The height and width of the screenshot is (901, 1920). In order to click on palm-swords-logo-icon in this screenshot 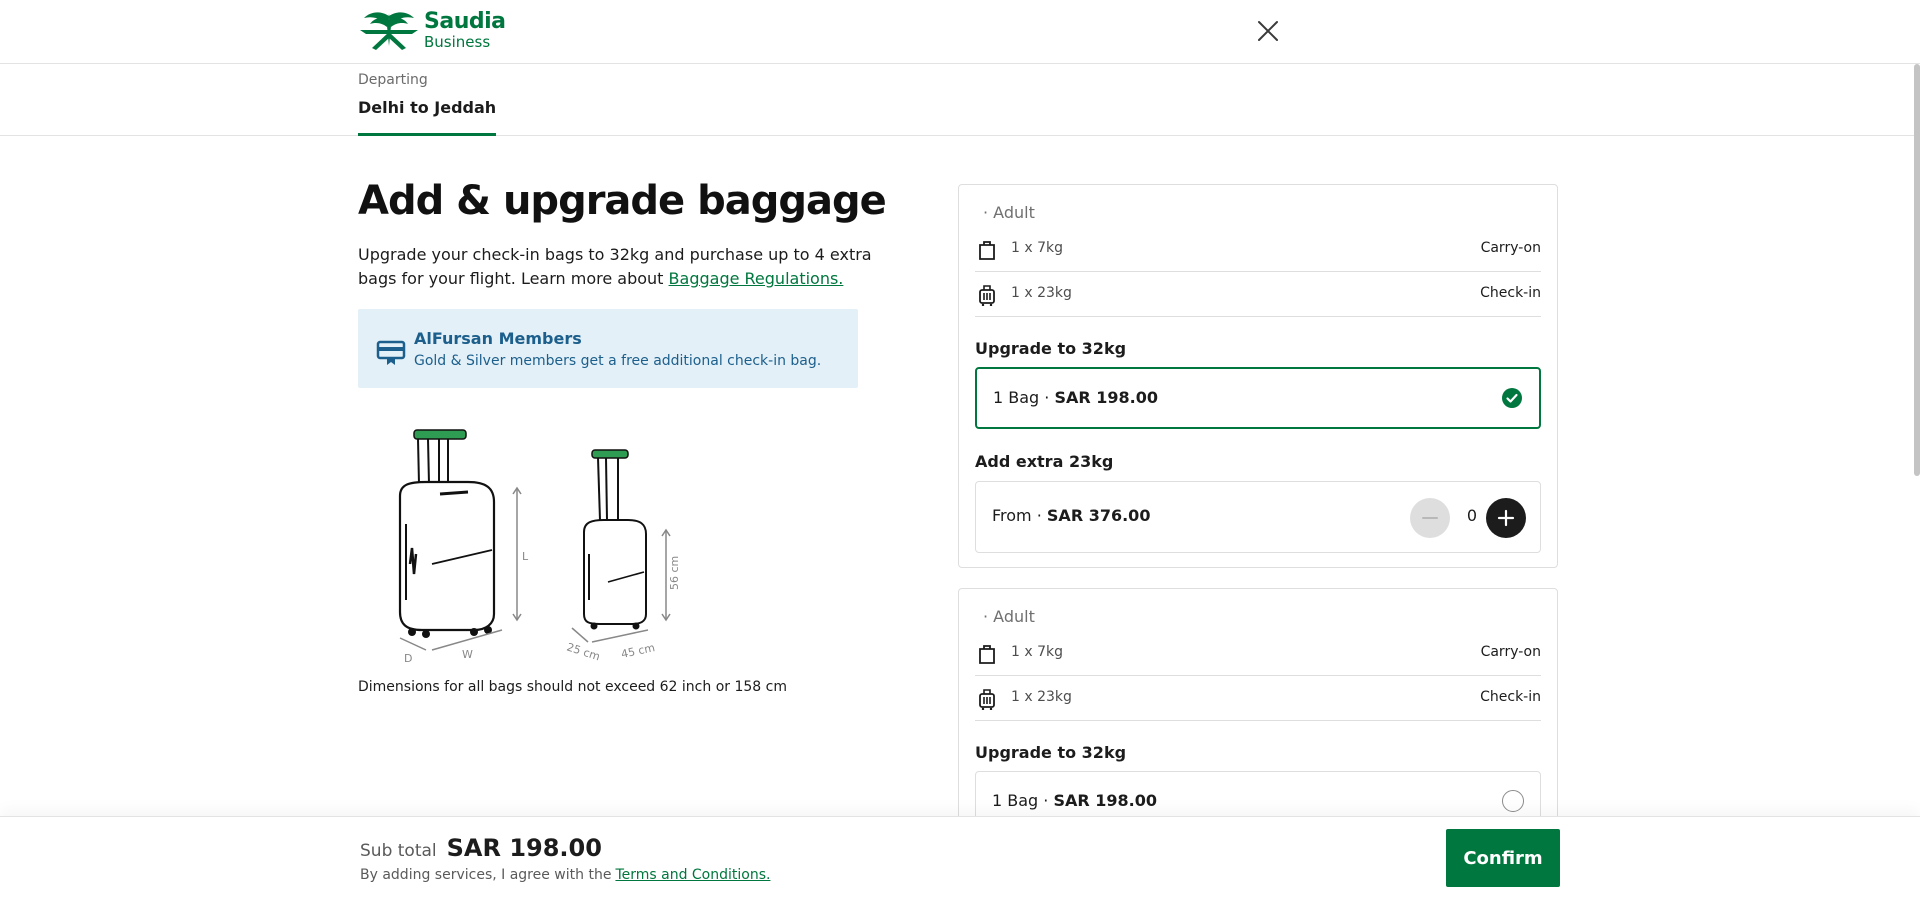, I will do `click(389, 31)`.